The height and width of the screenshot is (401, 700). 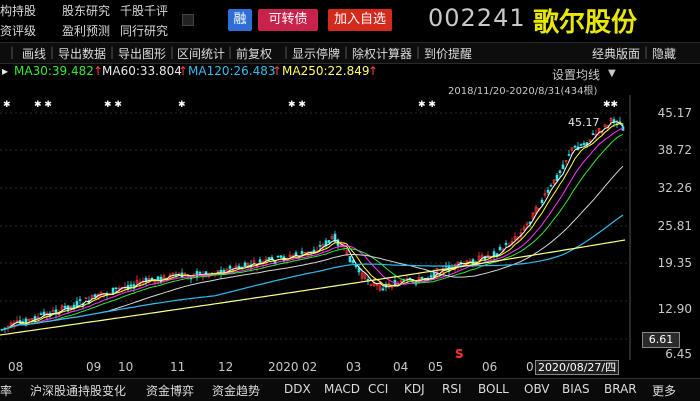 What do you see at coordinates (401, 367) in the screenshot?
I see `x-tick-label: 04` at bounding box center [401, 367].